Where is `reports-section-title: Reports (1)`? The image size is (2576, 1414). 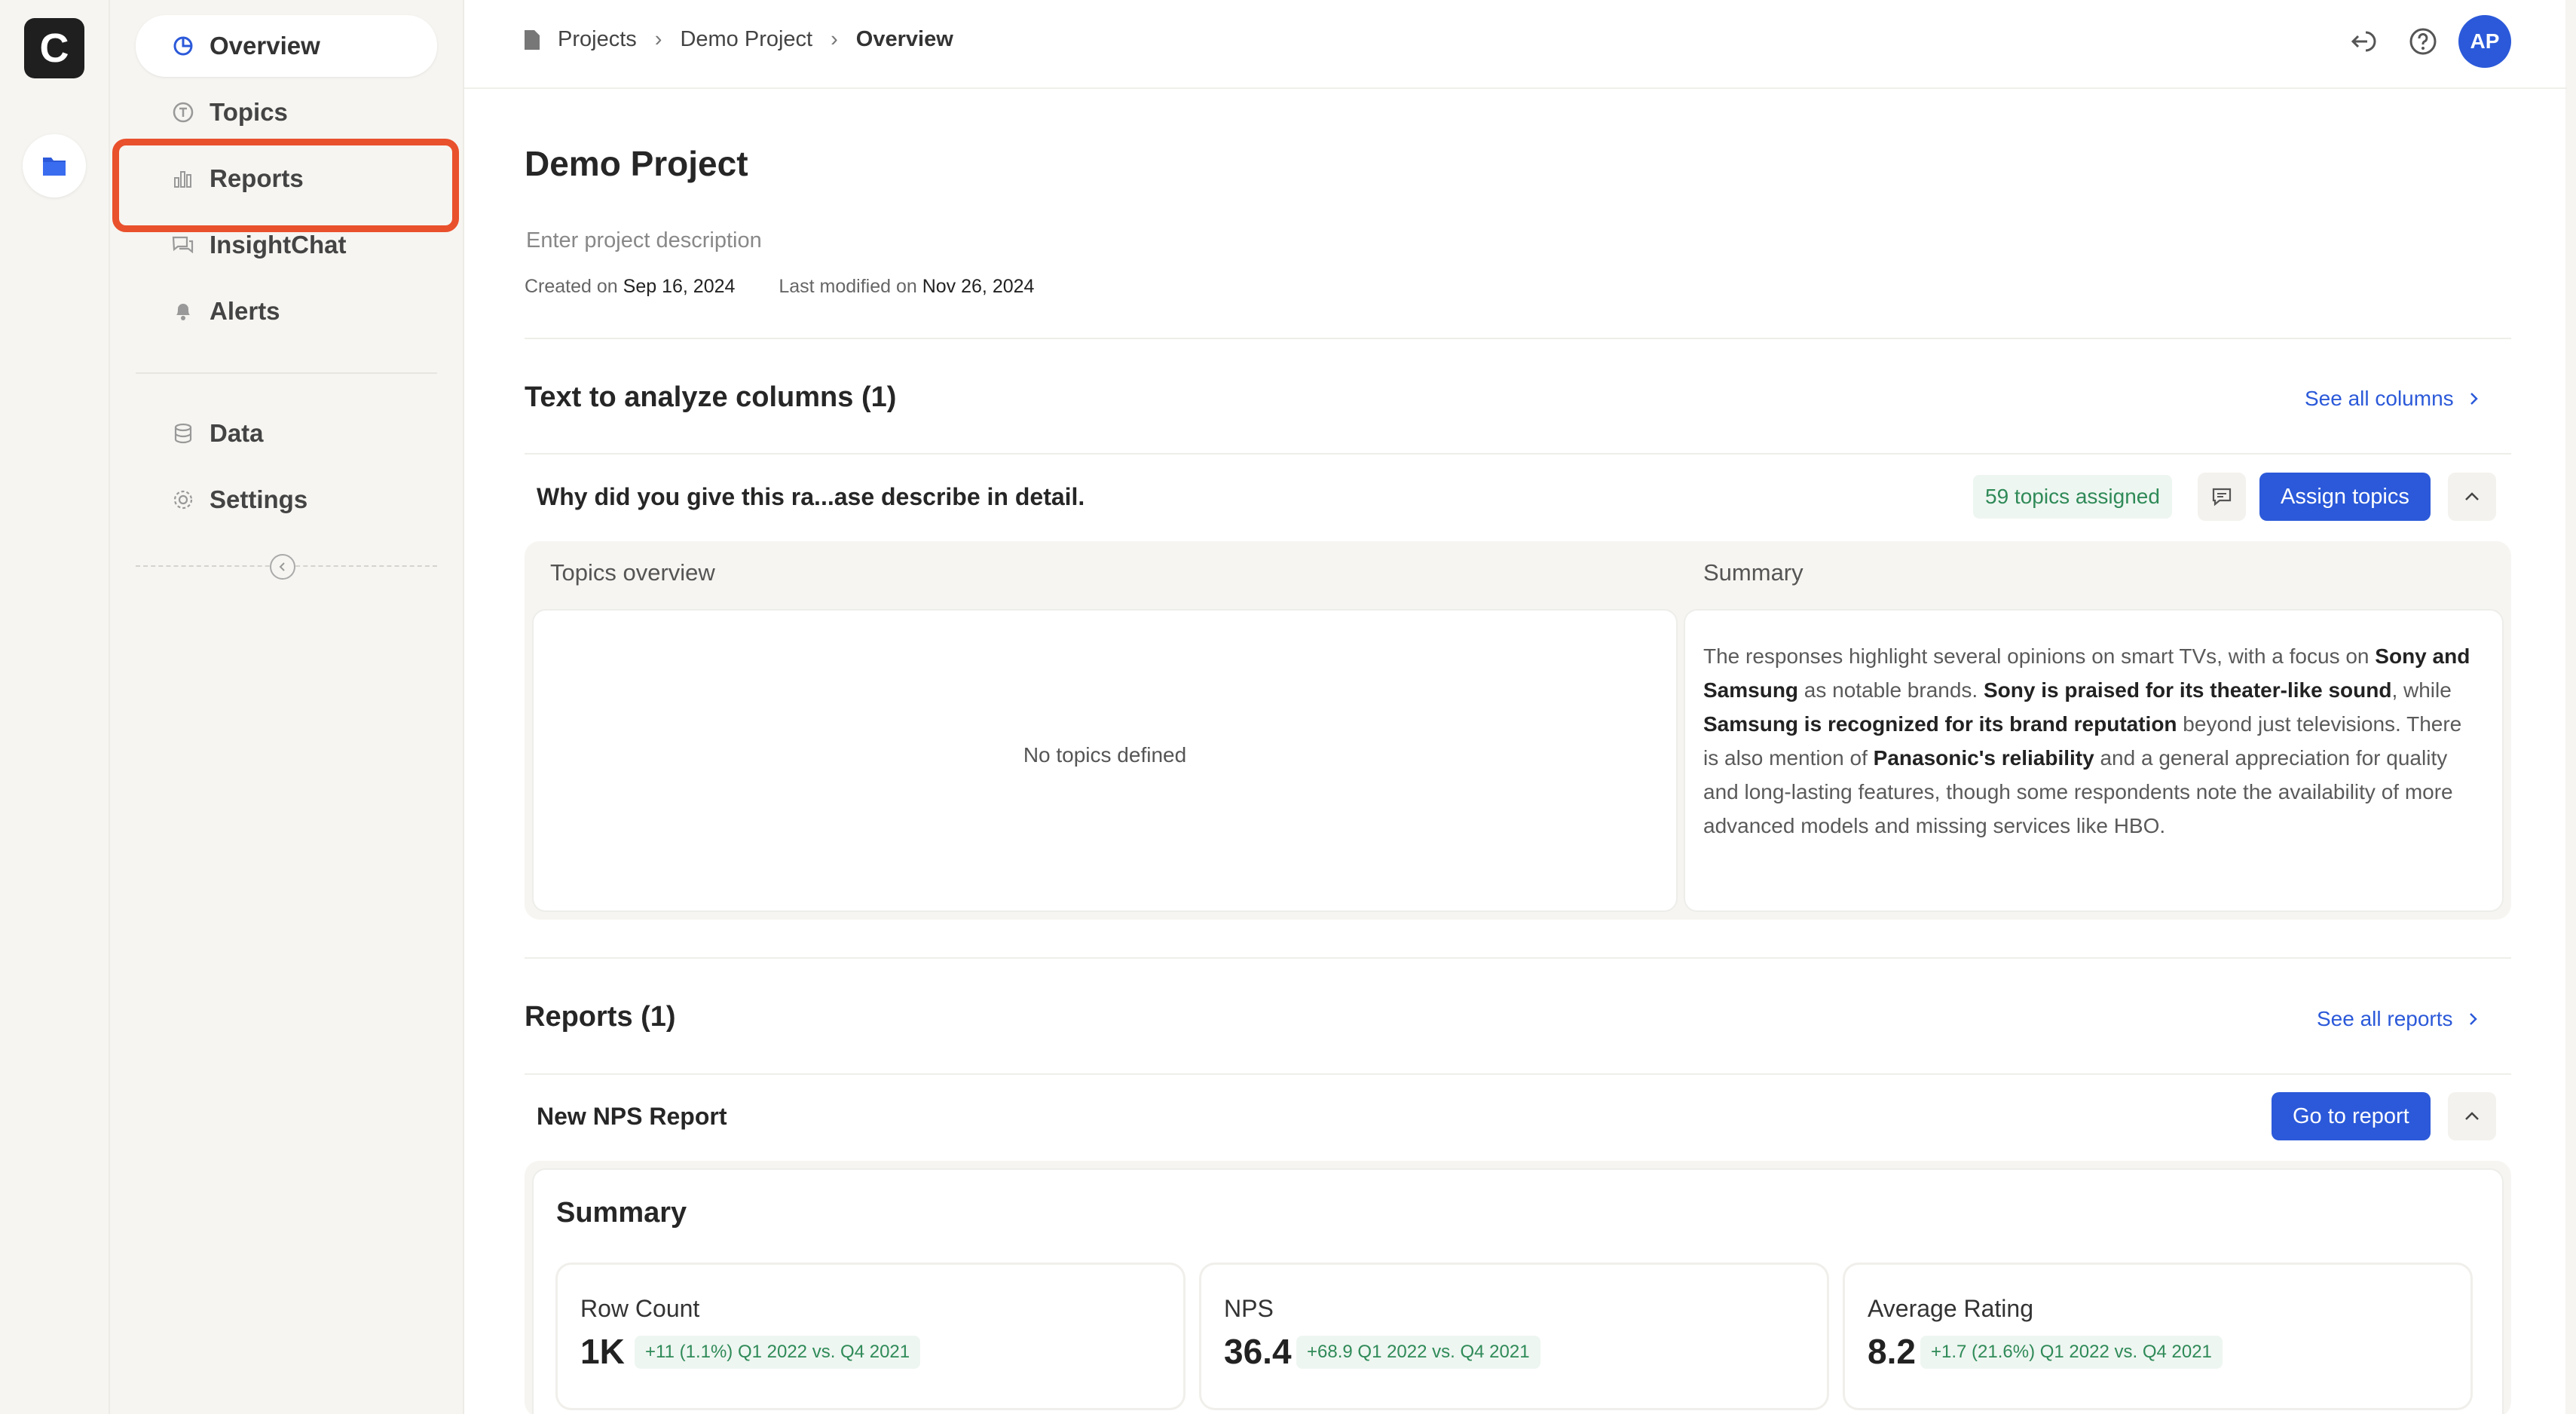 reports-section-title: Reports (1) is located at coordinates (600, 1017).